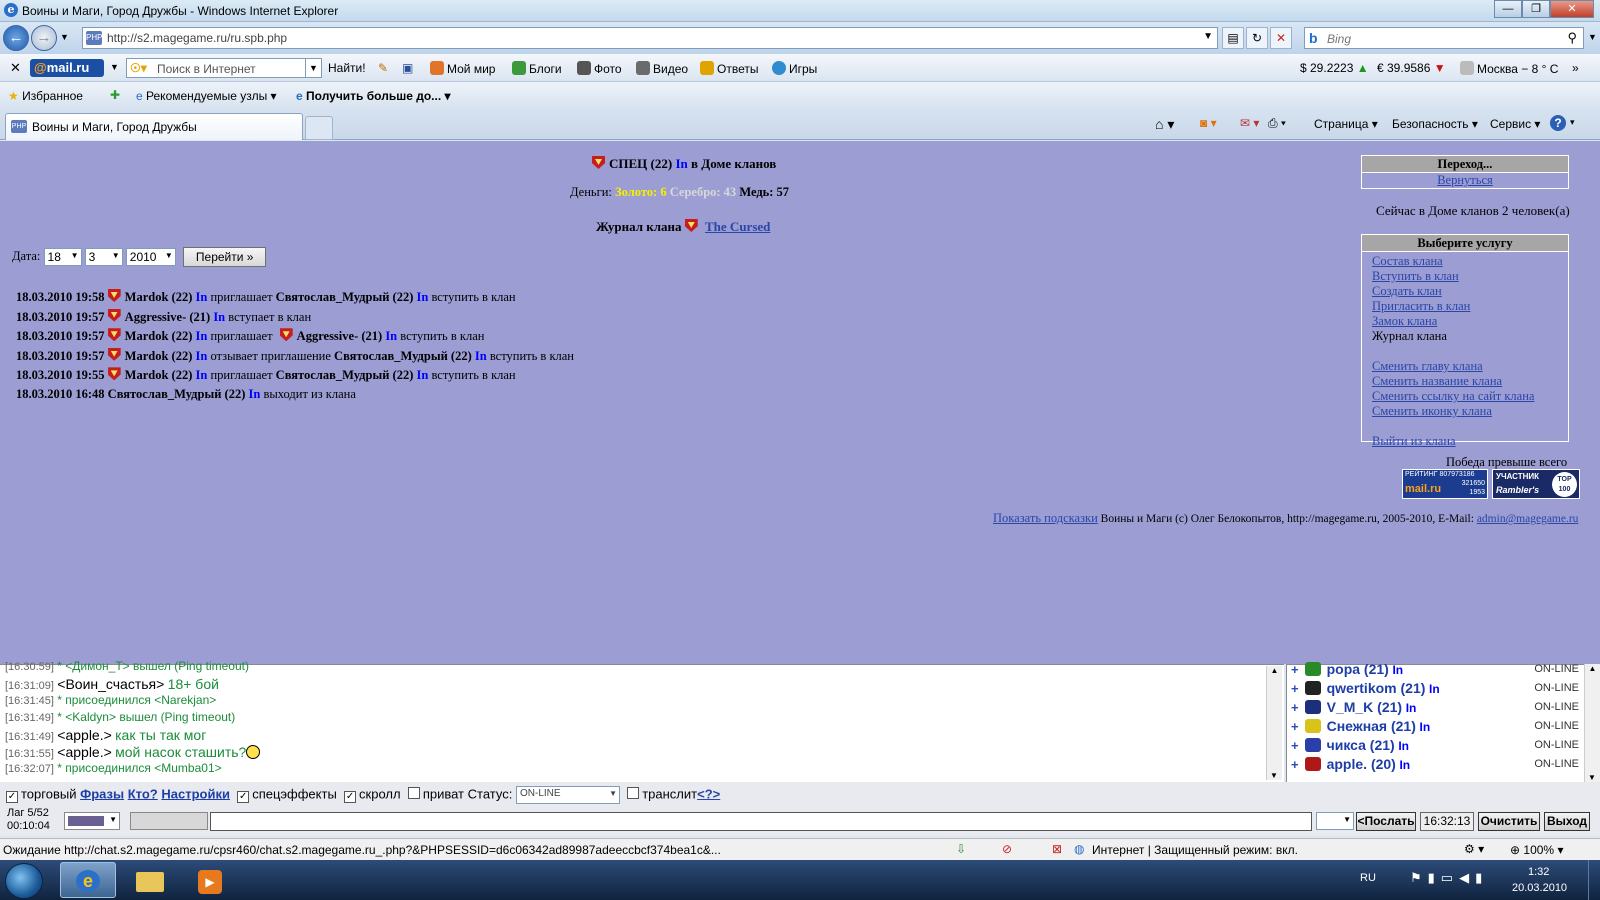 The width and height of the screenshot is (1600, 900). Describe the element at coordinates (1528, 519) in the screenshot. I see `email-link: admin@magegame.ru` at that location.